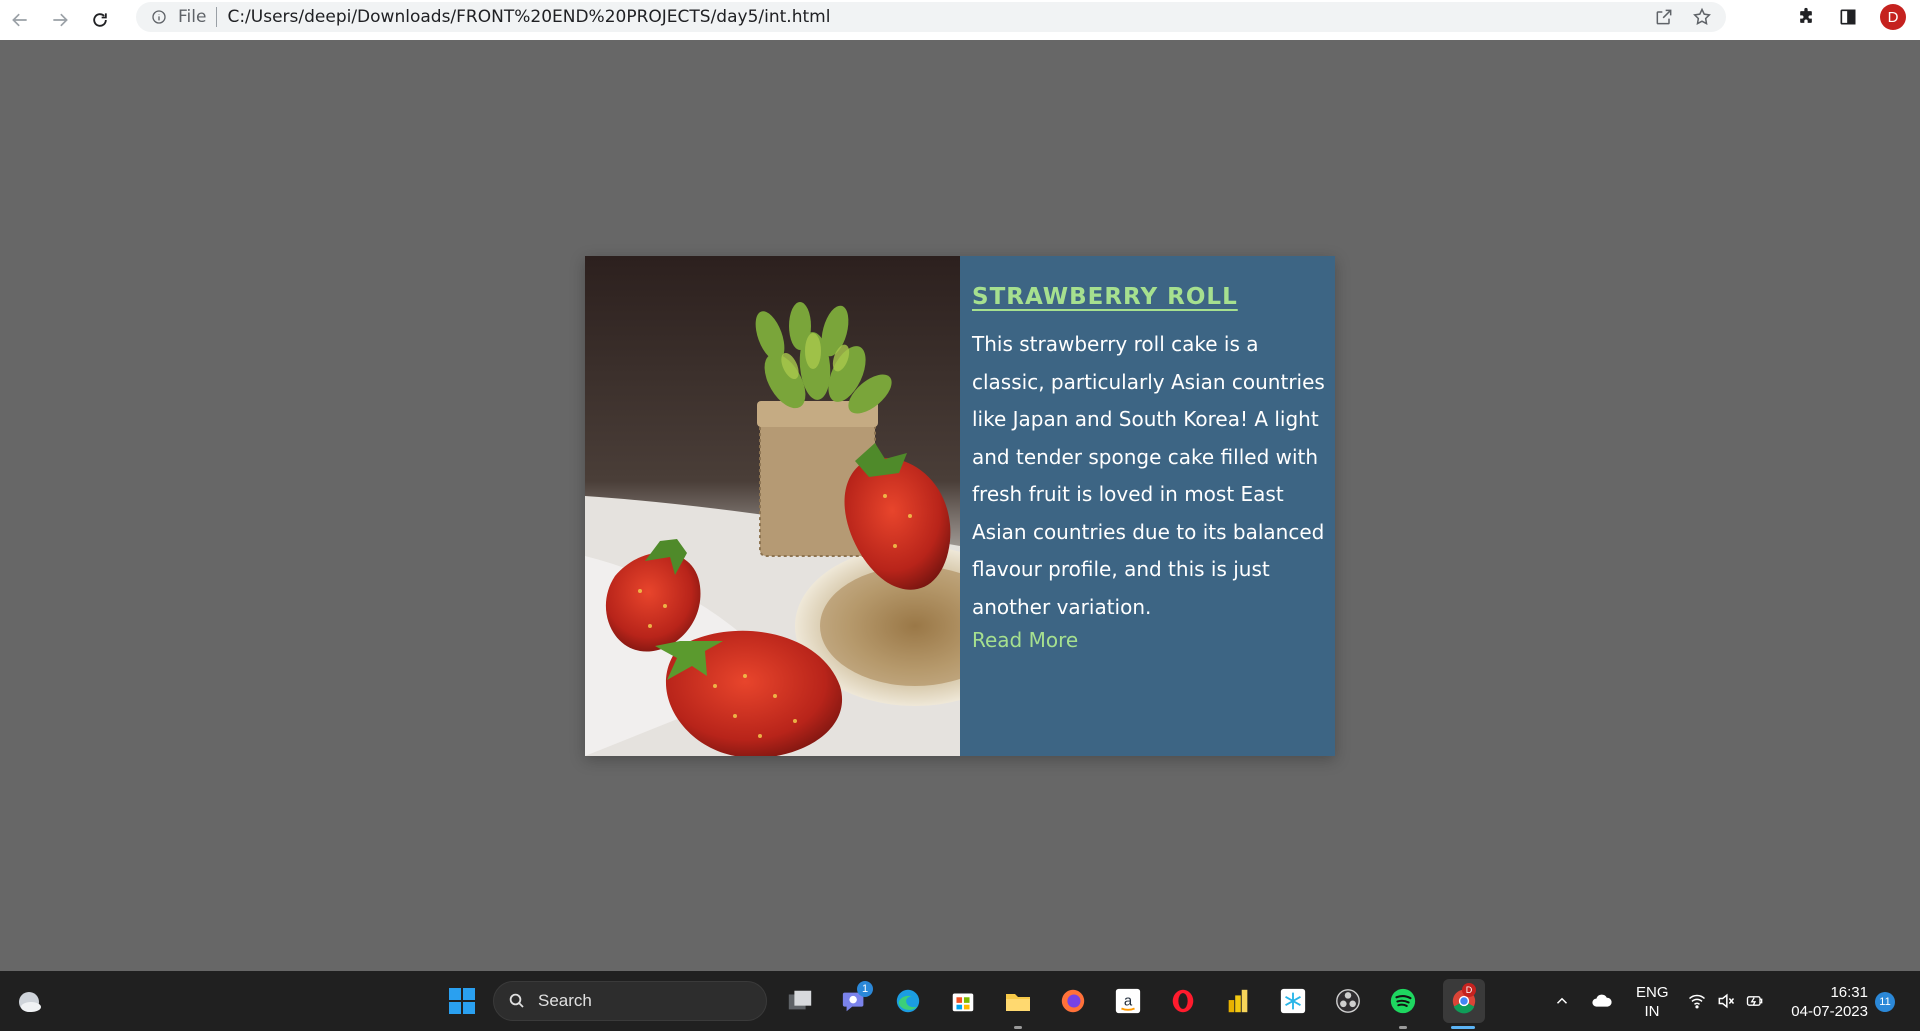  I want to click on back-button, so click(20, 20).